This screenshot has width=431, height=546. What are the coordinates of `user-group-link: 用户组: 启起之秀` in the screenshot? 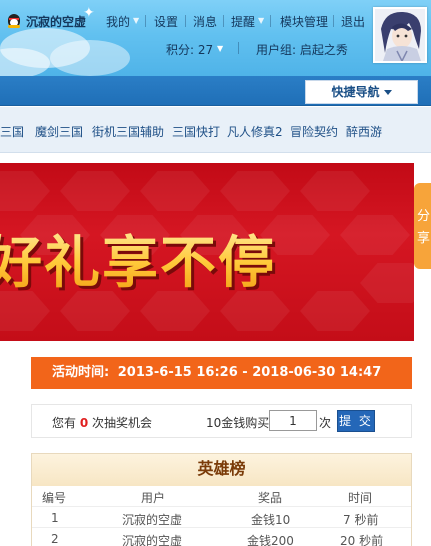 It's located at (302, 49).